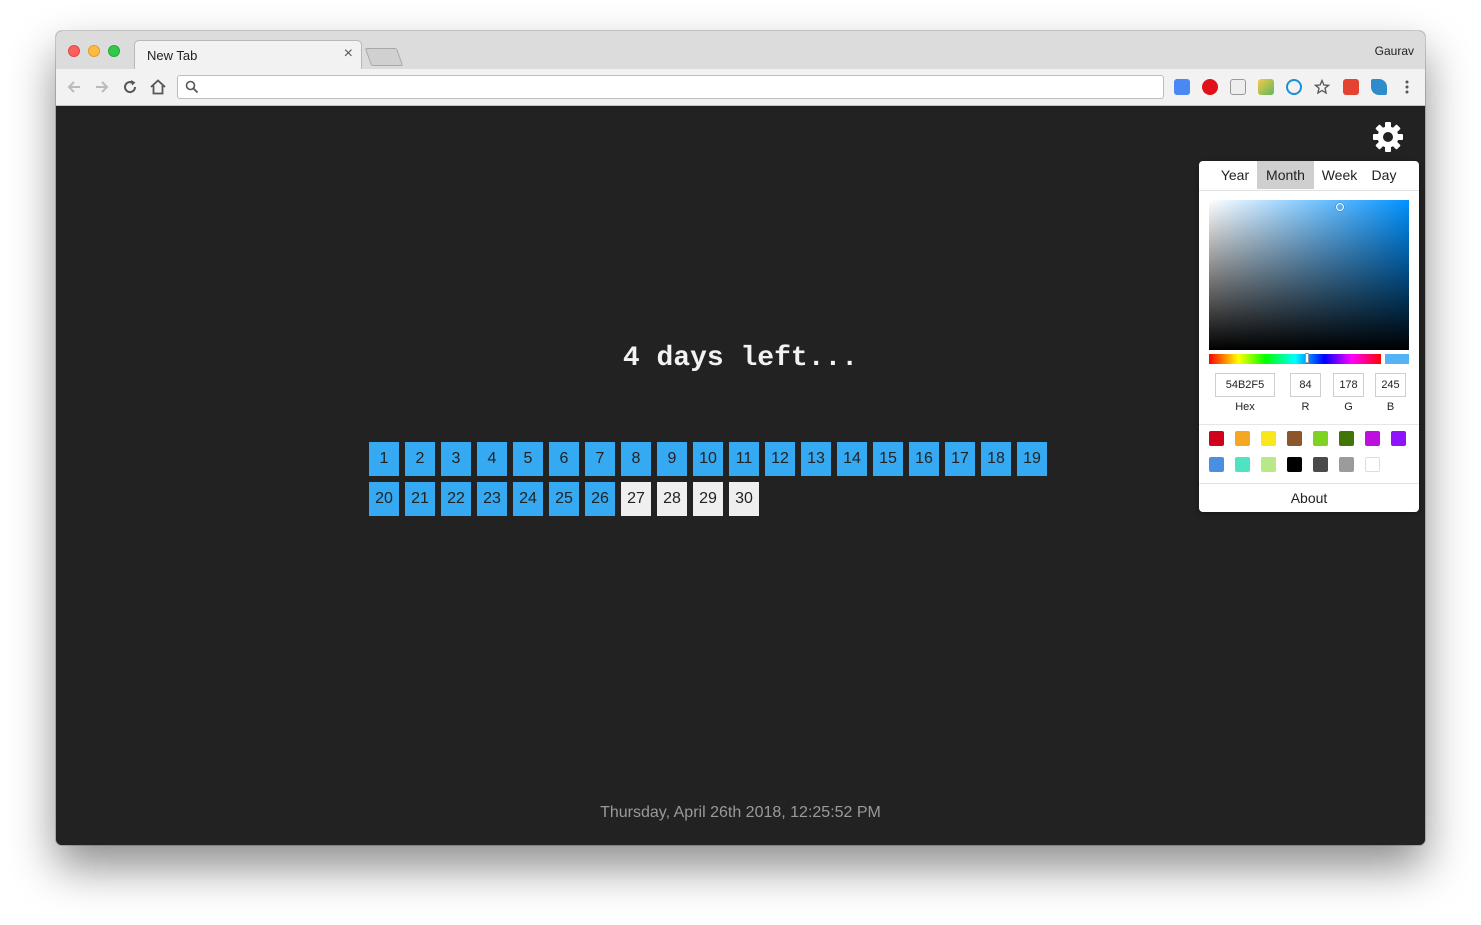 This screenshot has width=1481, height=925. What do you see at coordinates (564, 499) in the screenshot?
I see `day-cell: 25` at bounding box center [564, 499].